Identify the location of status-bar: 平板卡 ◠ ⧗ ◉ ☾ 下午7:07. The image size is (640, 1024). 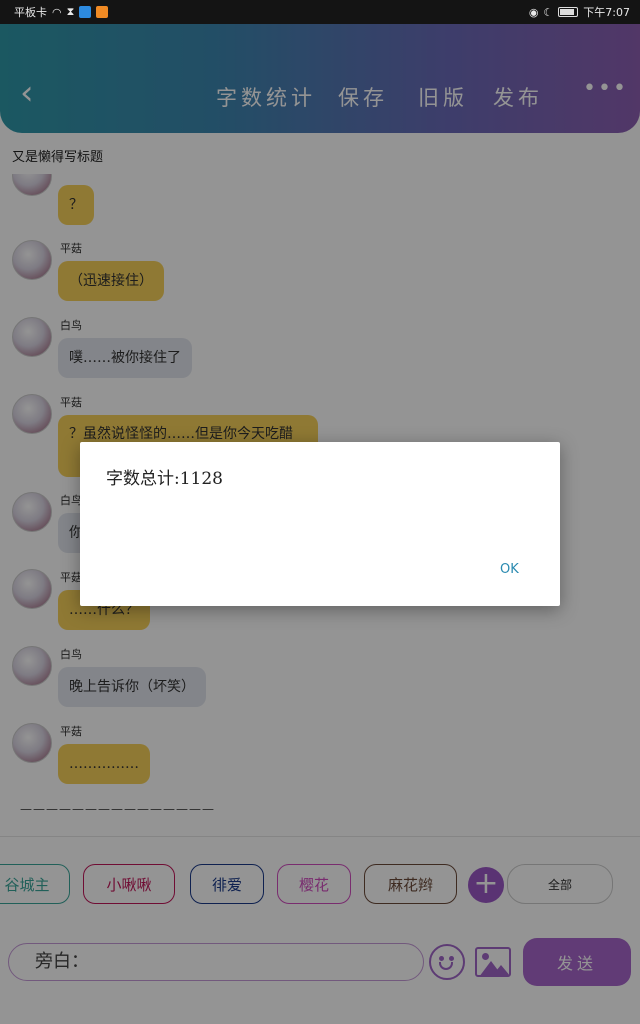
(320, 12).